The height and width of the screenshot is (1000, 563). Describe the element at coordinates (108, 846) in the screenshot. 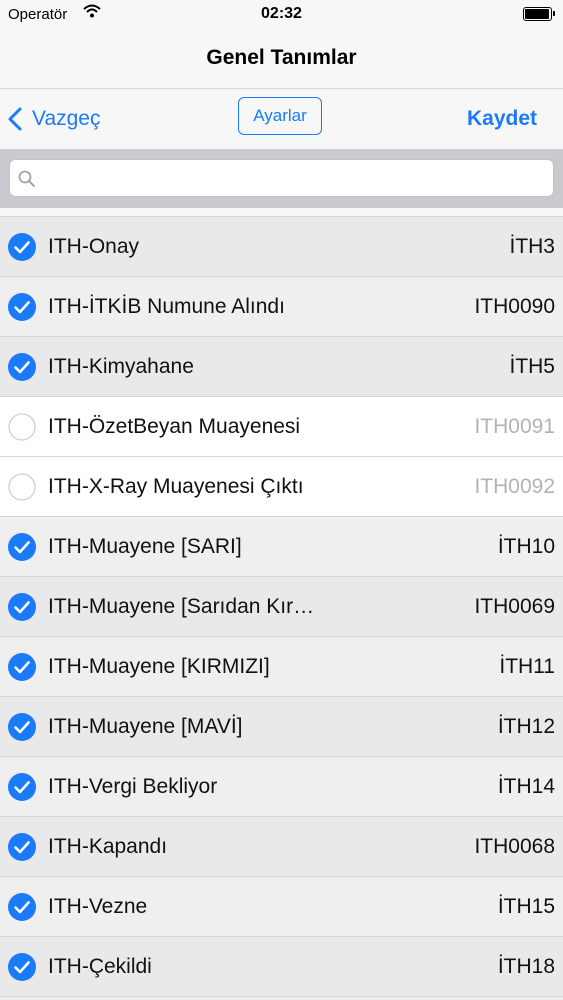

I see `list-item-name: ITH-Kapandı` at that location.